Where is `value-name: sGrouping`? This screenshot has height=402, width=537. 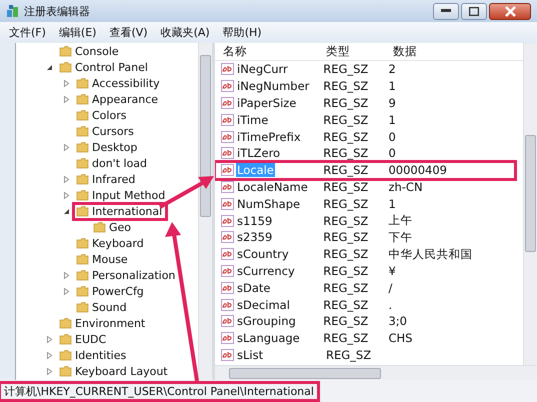 value-name: sGrouping is located at coordinates (266, 321).